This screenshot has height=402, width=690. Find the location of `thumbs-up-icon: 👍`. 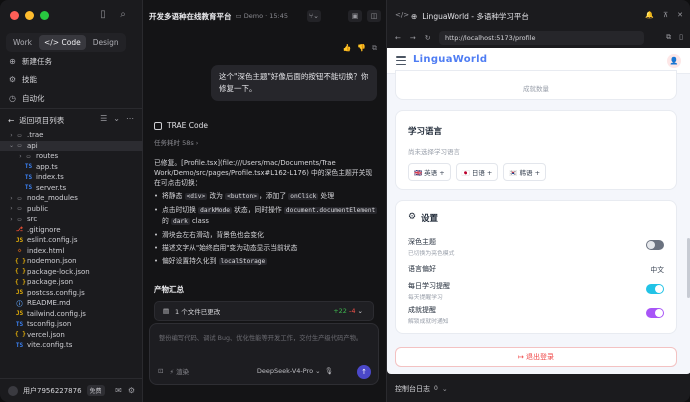

thumbs-up-icon: 👍 is located at coordinates (347, 48).